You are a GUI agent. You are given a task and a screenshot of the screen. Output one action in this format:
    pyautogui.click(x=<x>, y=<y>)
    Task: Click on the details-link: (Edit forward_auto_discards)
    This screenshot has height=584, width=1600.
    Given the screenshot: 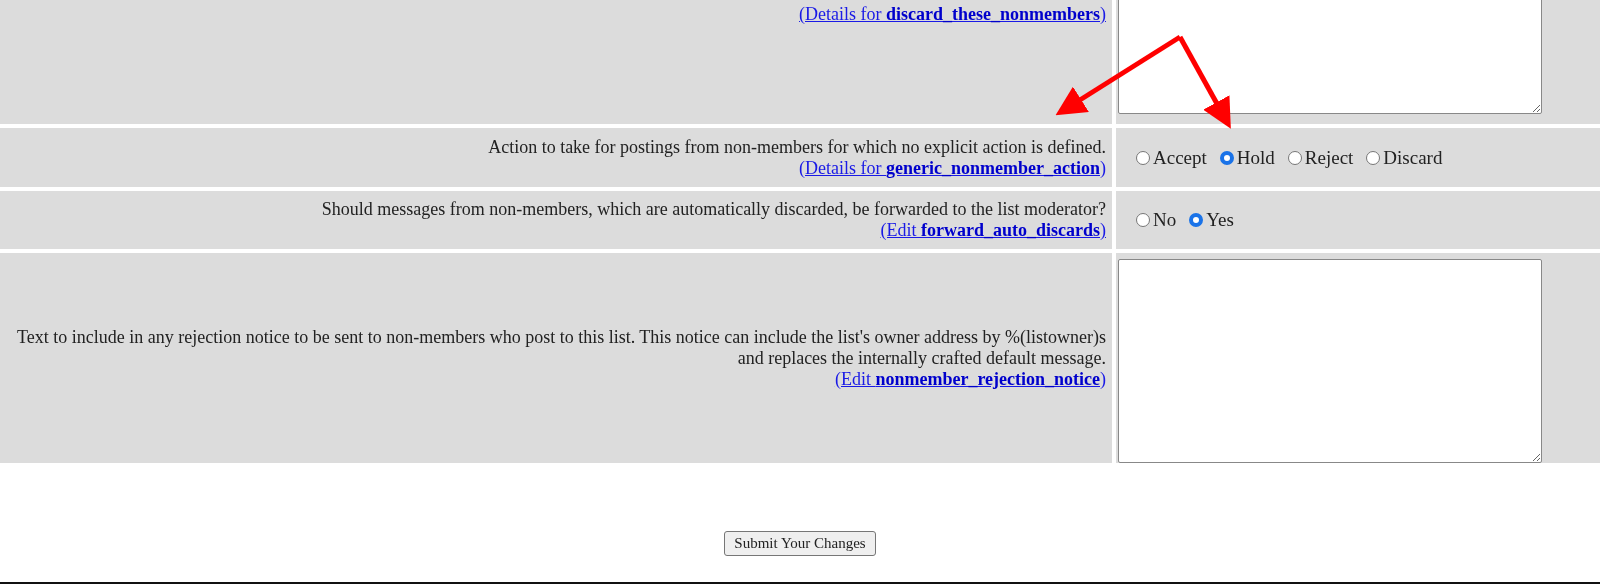 What is the action you would take?
    pyautogui.click(x=993, y=230)
    